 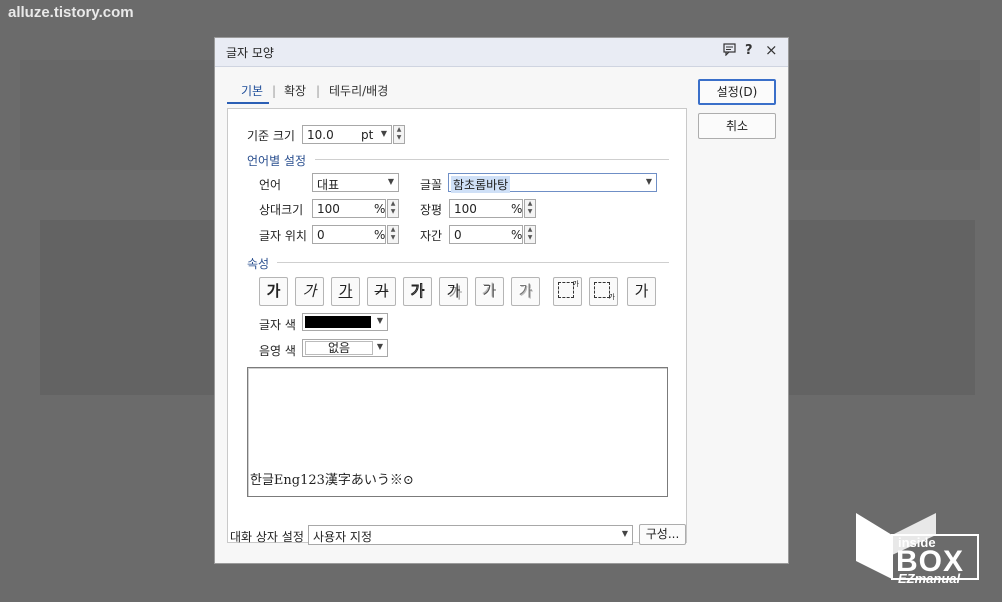 I want to click on language-section-title: 언어별 설정, so click(x=277, y=161).